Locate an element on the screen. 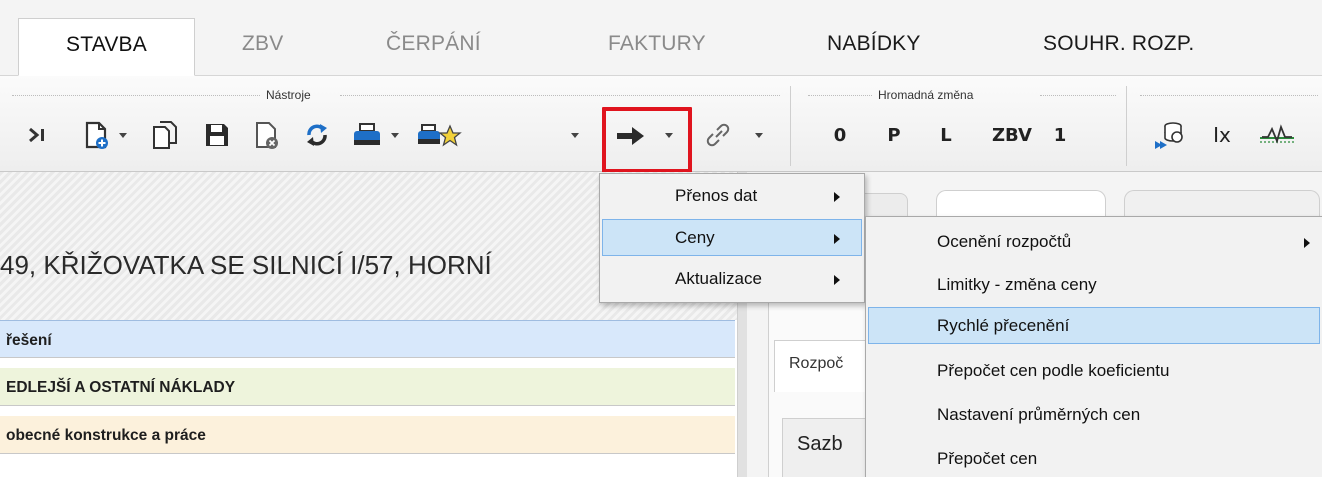 This screenshot has width=1322, height=477. menu-item-ceny: Ceny is located at coordinates (732, 237).